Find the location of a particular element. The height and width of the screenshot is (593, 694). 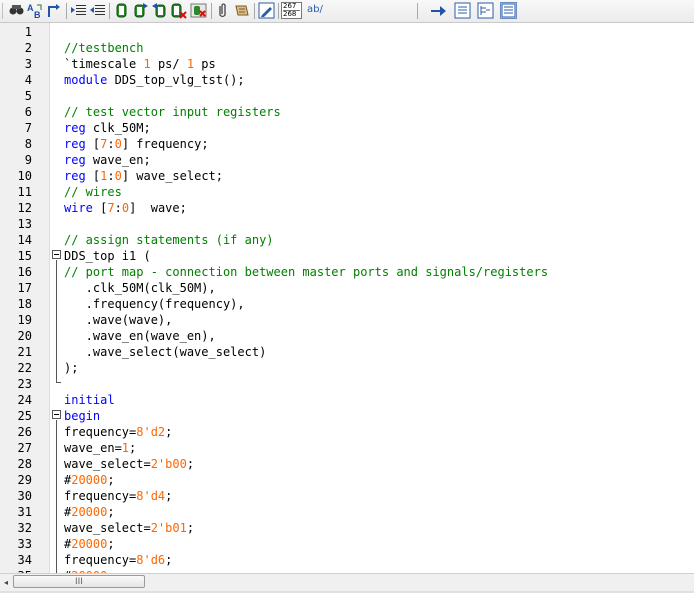

code-line: ); is located at coordinates (71, 368).